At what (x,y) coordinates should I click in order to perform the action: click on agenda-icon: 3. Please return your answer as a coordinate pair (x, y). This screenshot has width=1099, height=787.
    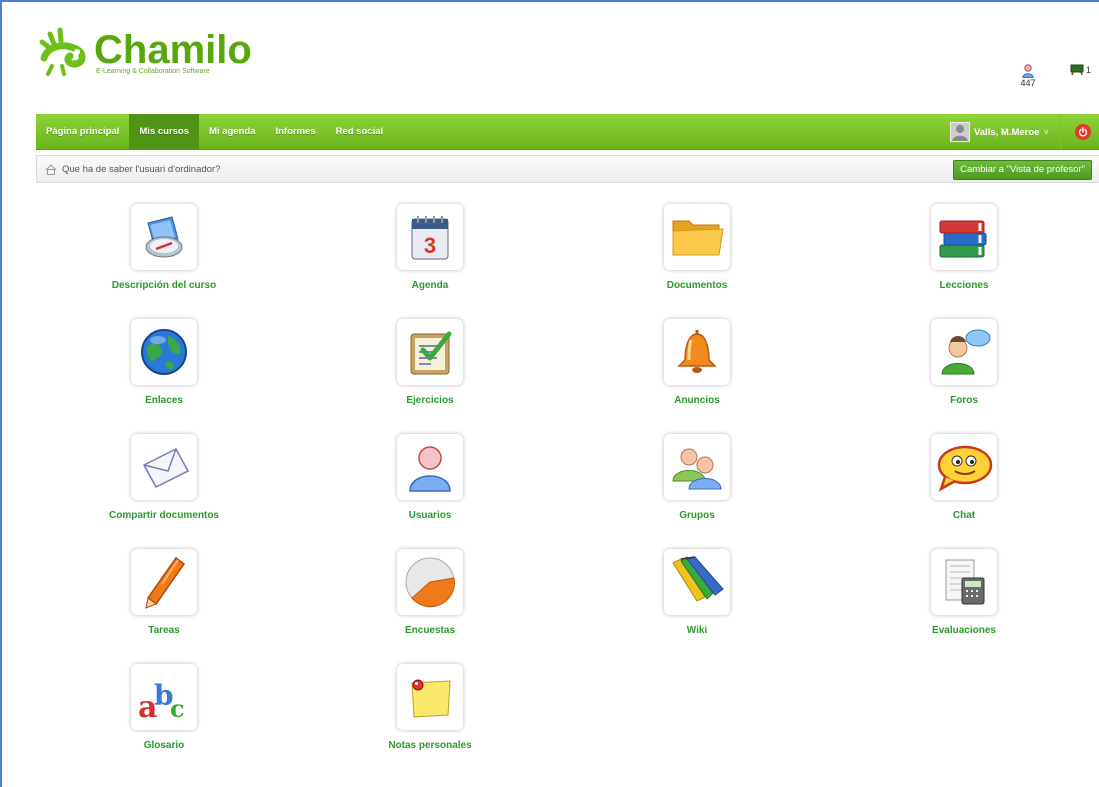
    Looking at the image, I should click on (430, 238).